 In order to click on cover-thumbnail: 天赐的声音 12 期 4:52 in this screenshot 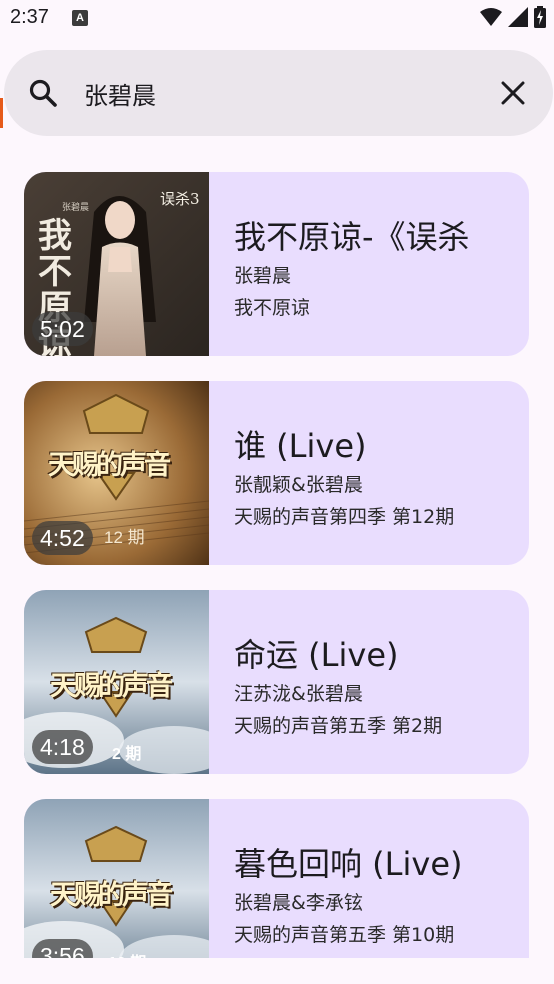, I will do `click(116, 473)`.